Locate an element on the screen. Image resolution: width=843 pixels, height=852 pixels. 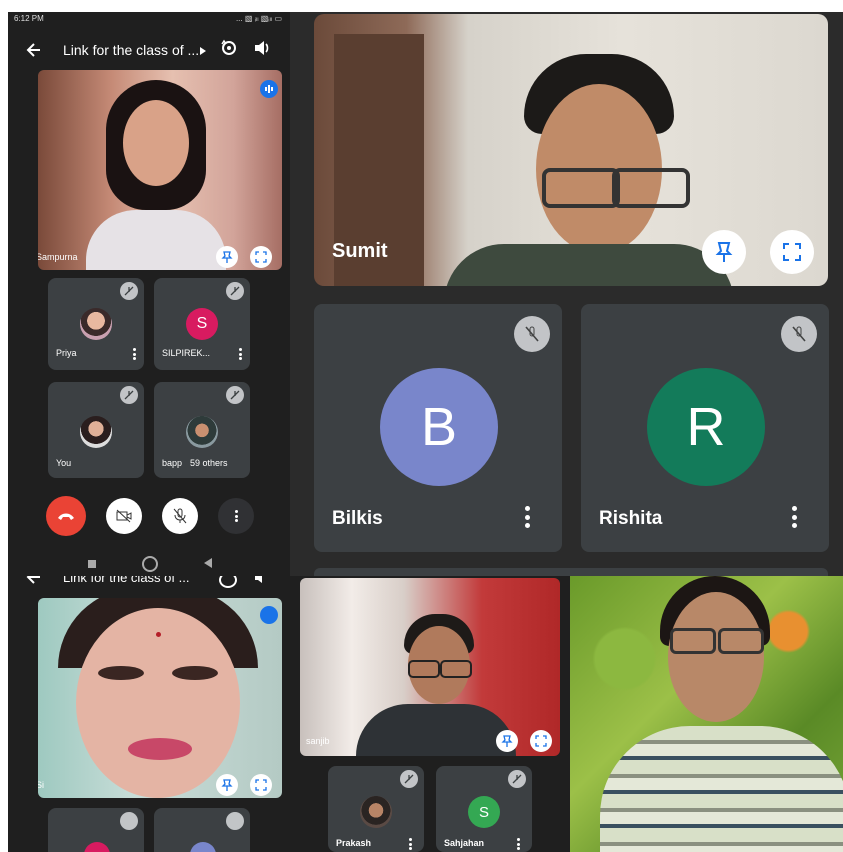
back-nav-icon is located at coordinates (208, 563).